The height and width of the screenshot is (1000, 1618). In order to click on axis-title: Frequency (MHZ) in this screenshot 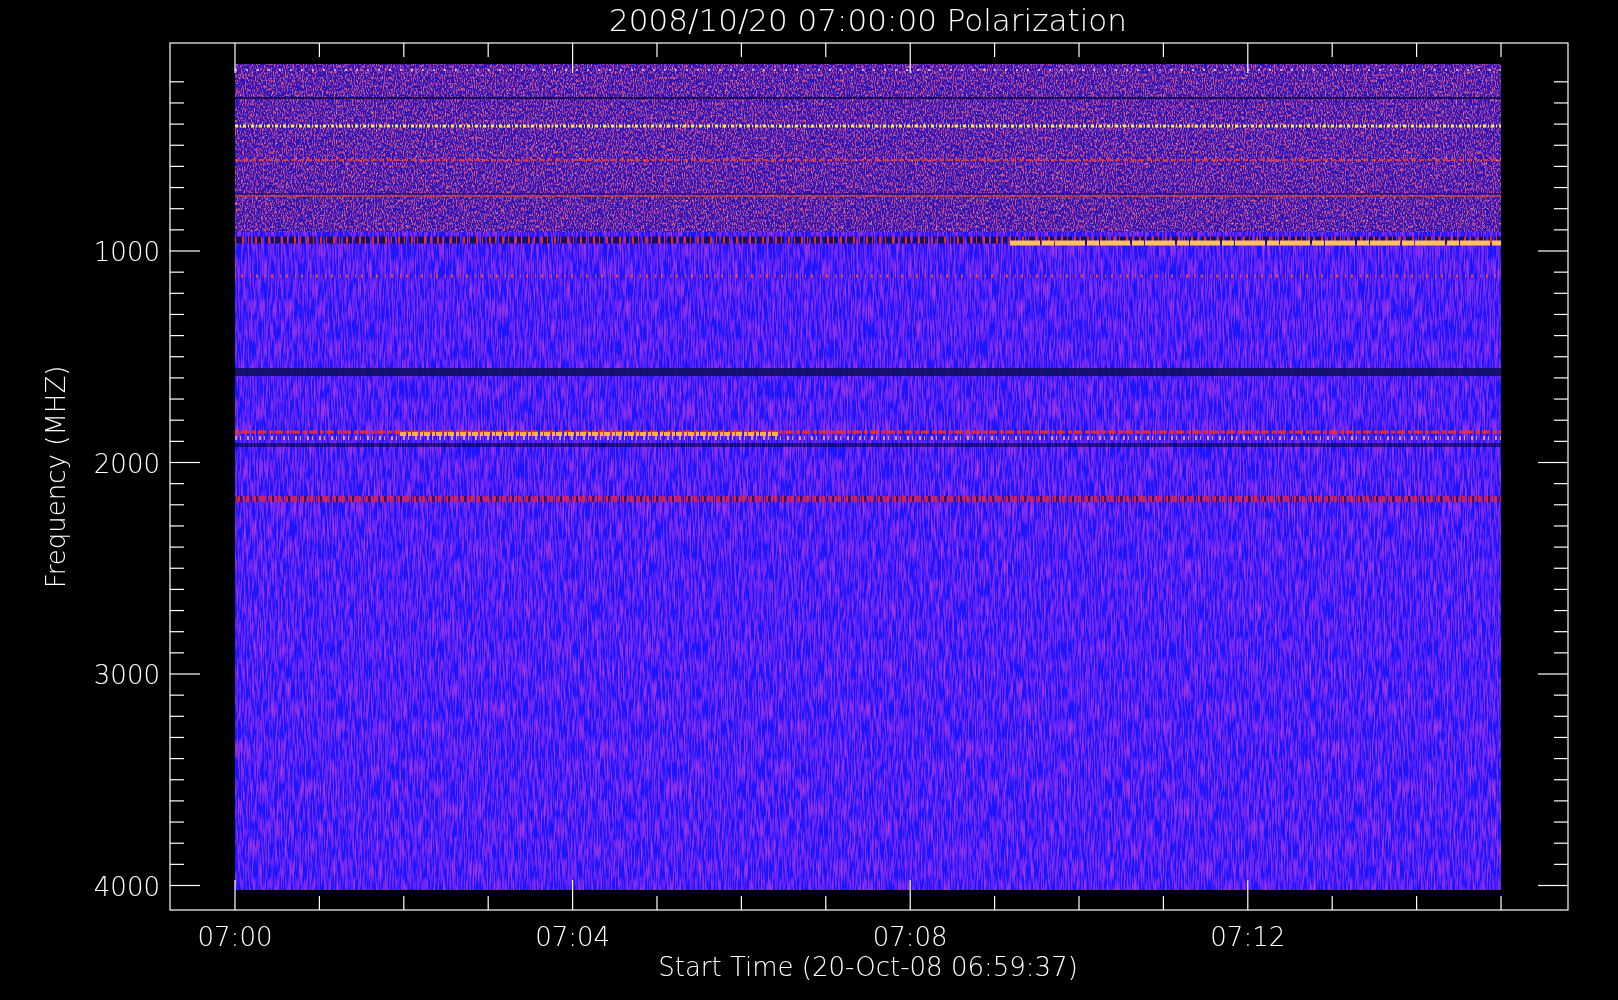, I will do `click(56, 477)`.